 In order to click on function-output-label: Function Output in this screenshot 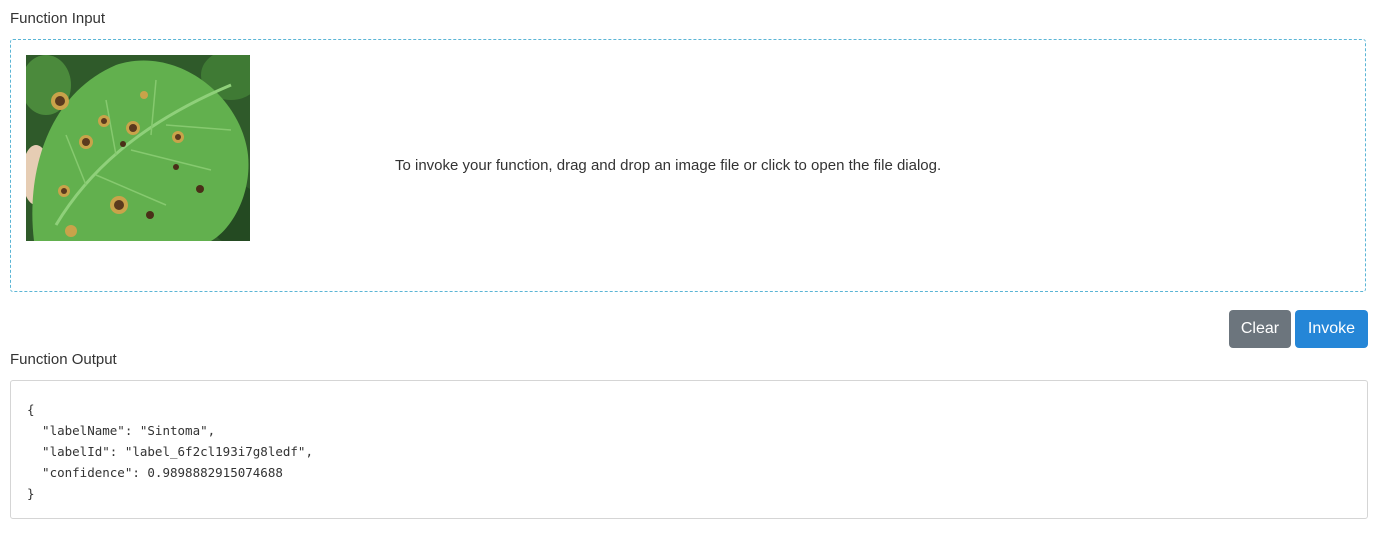, I will do `click(63, 359)`.